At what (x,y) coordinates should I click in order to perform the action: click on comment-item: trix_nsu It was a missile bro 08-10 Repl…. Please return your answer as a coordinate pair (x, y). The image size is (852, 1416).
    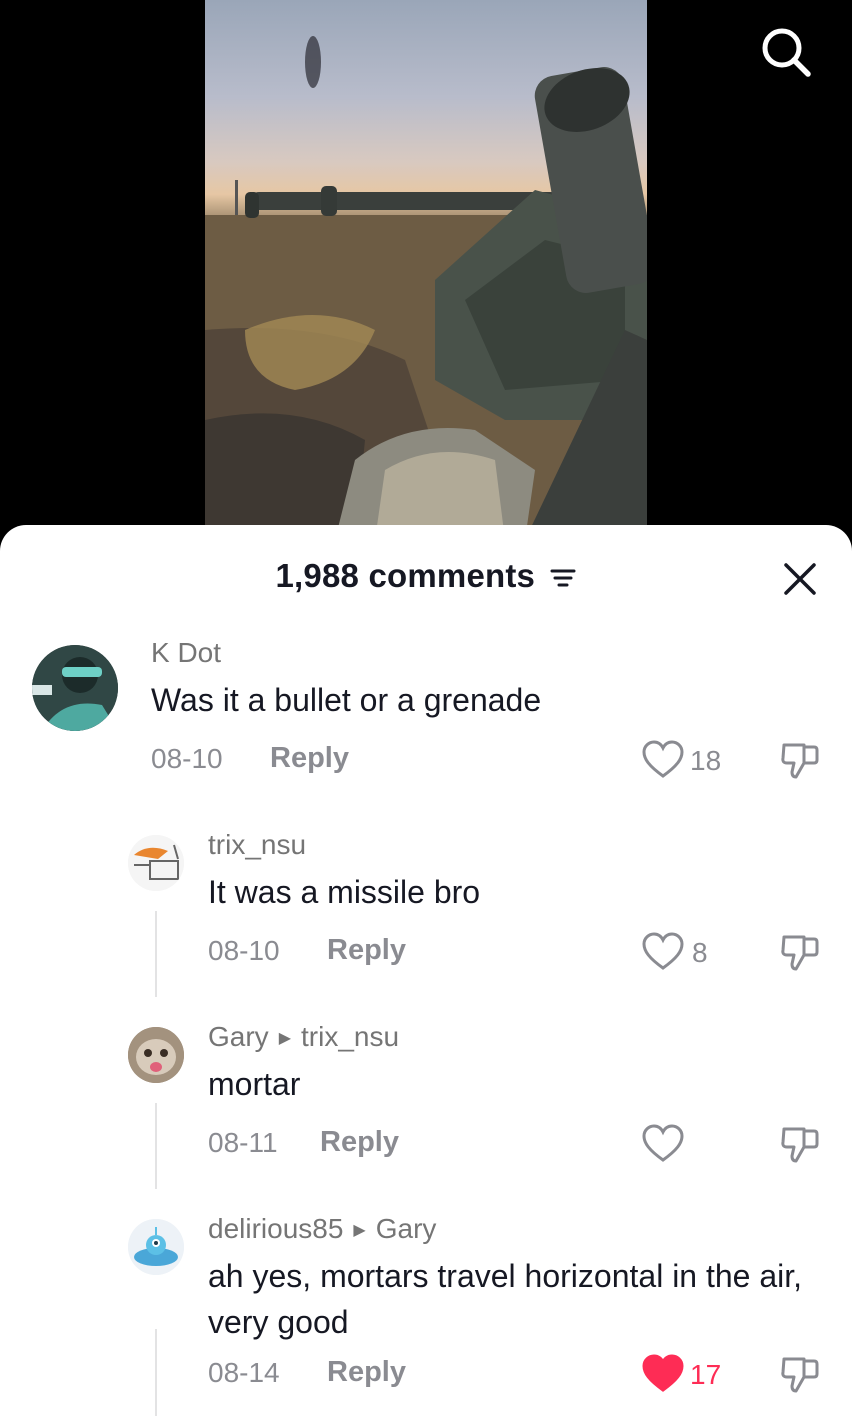
    Looking at the image, I should click on (426, 910).